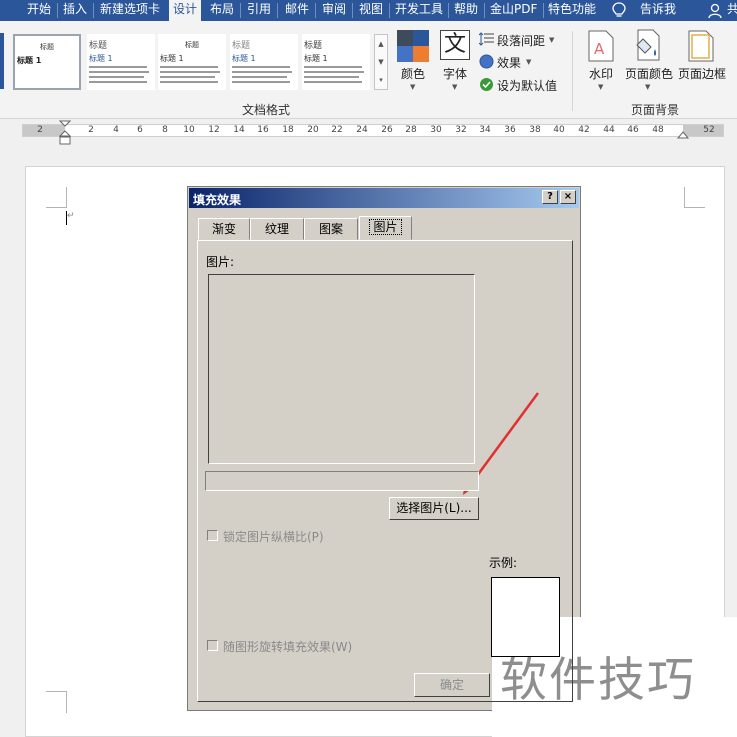 This screenshot has height=737, width=737. I want to click on watermark-button-label: 水印, so click(601, 73).